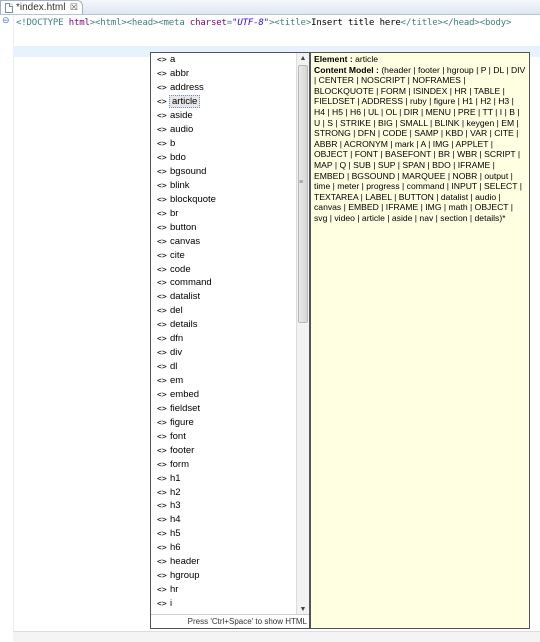 The height and width of the screenshot is (642, 540). What do you see at coordinates (456, 23) in the screenshot?
I see `code-token: </title></head><body>` at bounding box center [456, 23].